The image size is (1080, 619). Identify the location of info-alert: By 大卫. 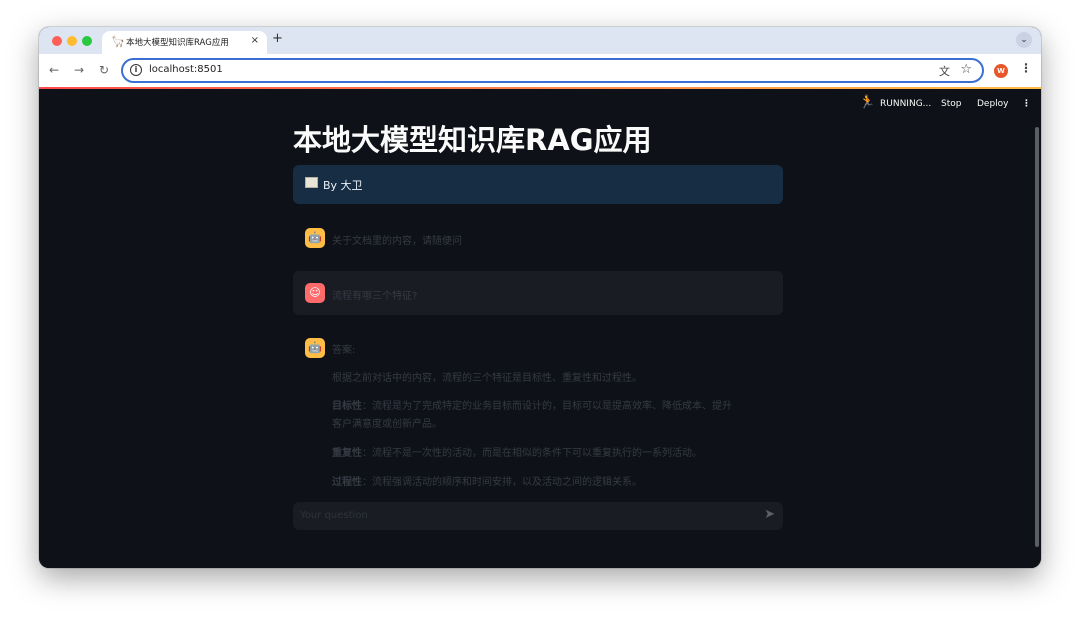
(538, 184).